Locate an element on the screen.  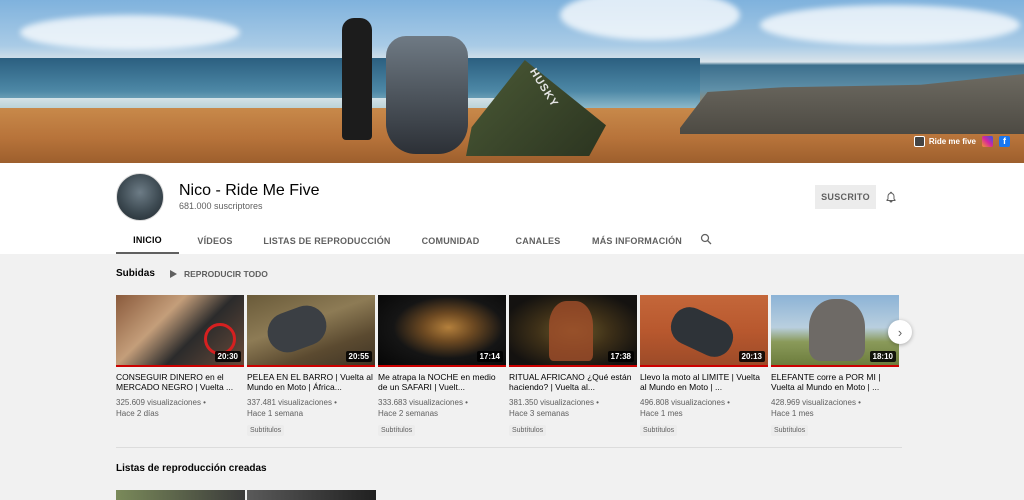
section-divider is located at coordinates (509, 447).